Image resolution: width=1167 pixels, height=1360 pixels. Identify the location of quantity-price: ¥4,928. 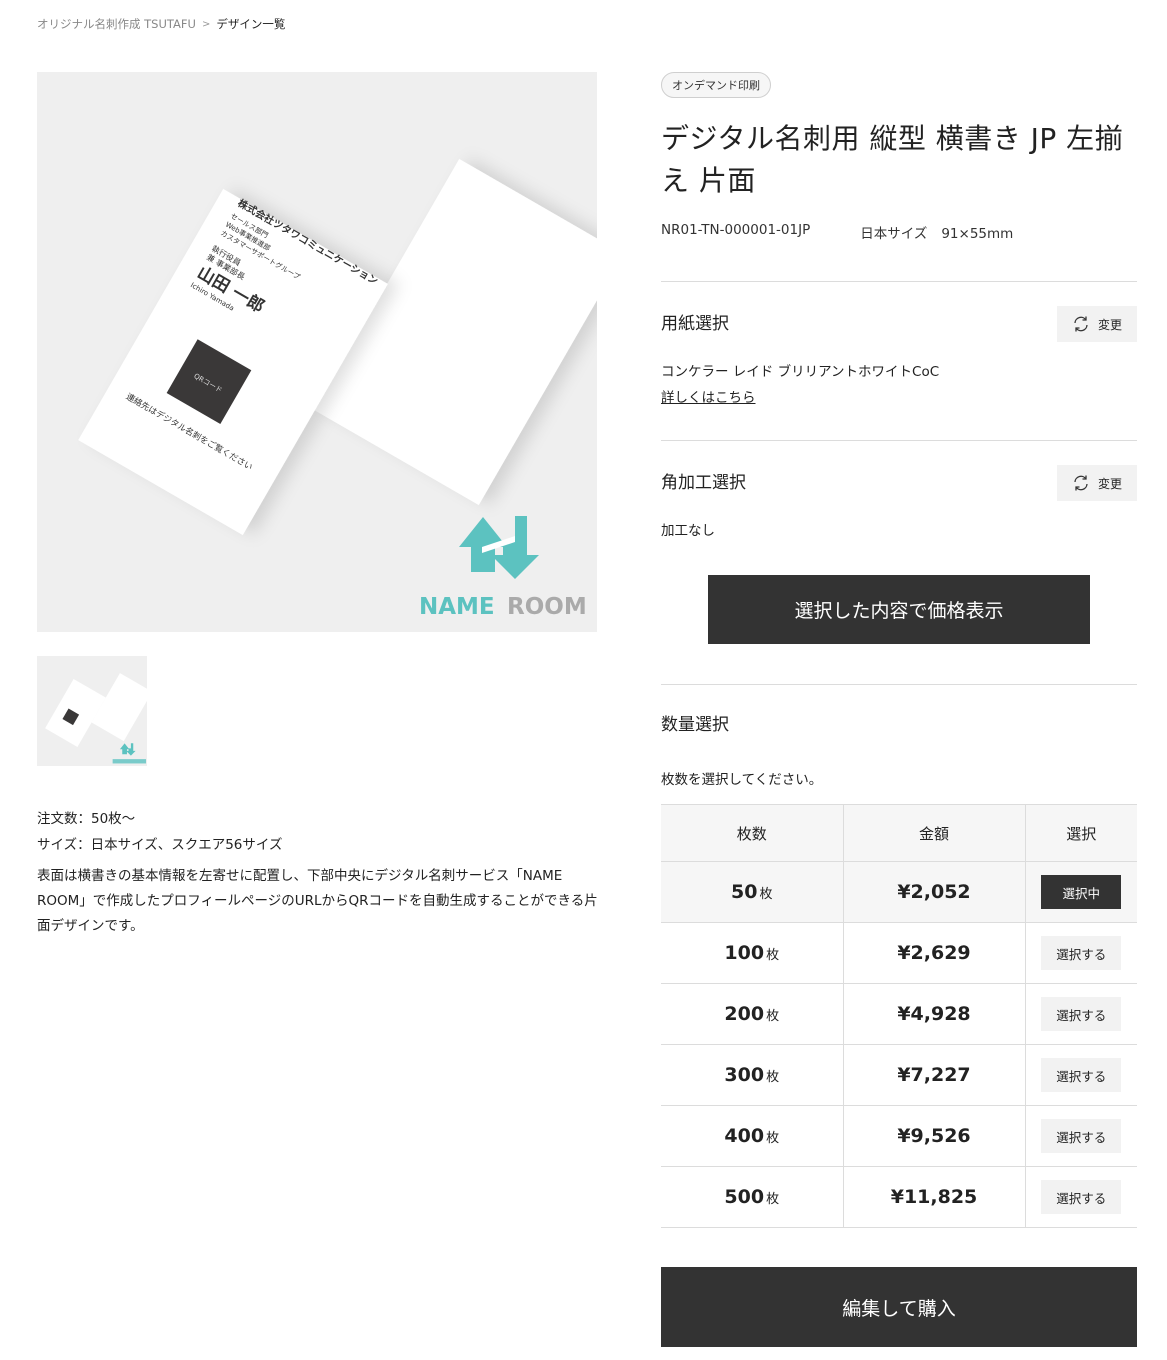
(933, 1014).